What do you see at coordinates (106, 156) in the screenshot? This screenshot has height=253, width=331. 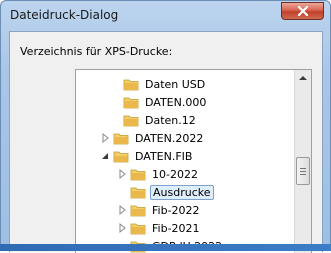 I see `collapse-arrow-icon` at bounding box center [106, 156].